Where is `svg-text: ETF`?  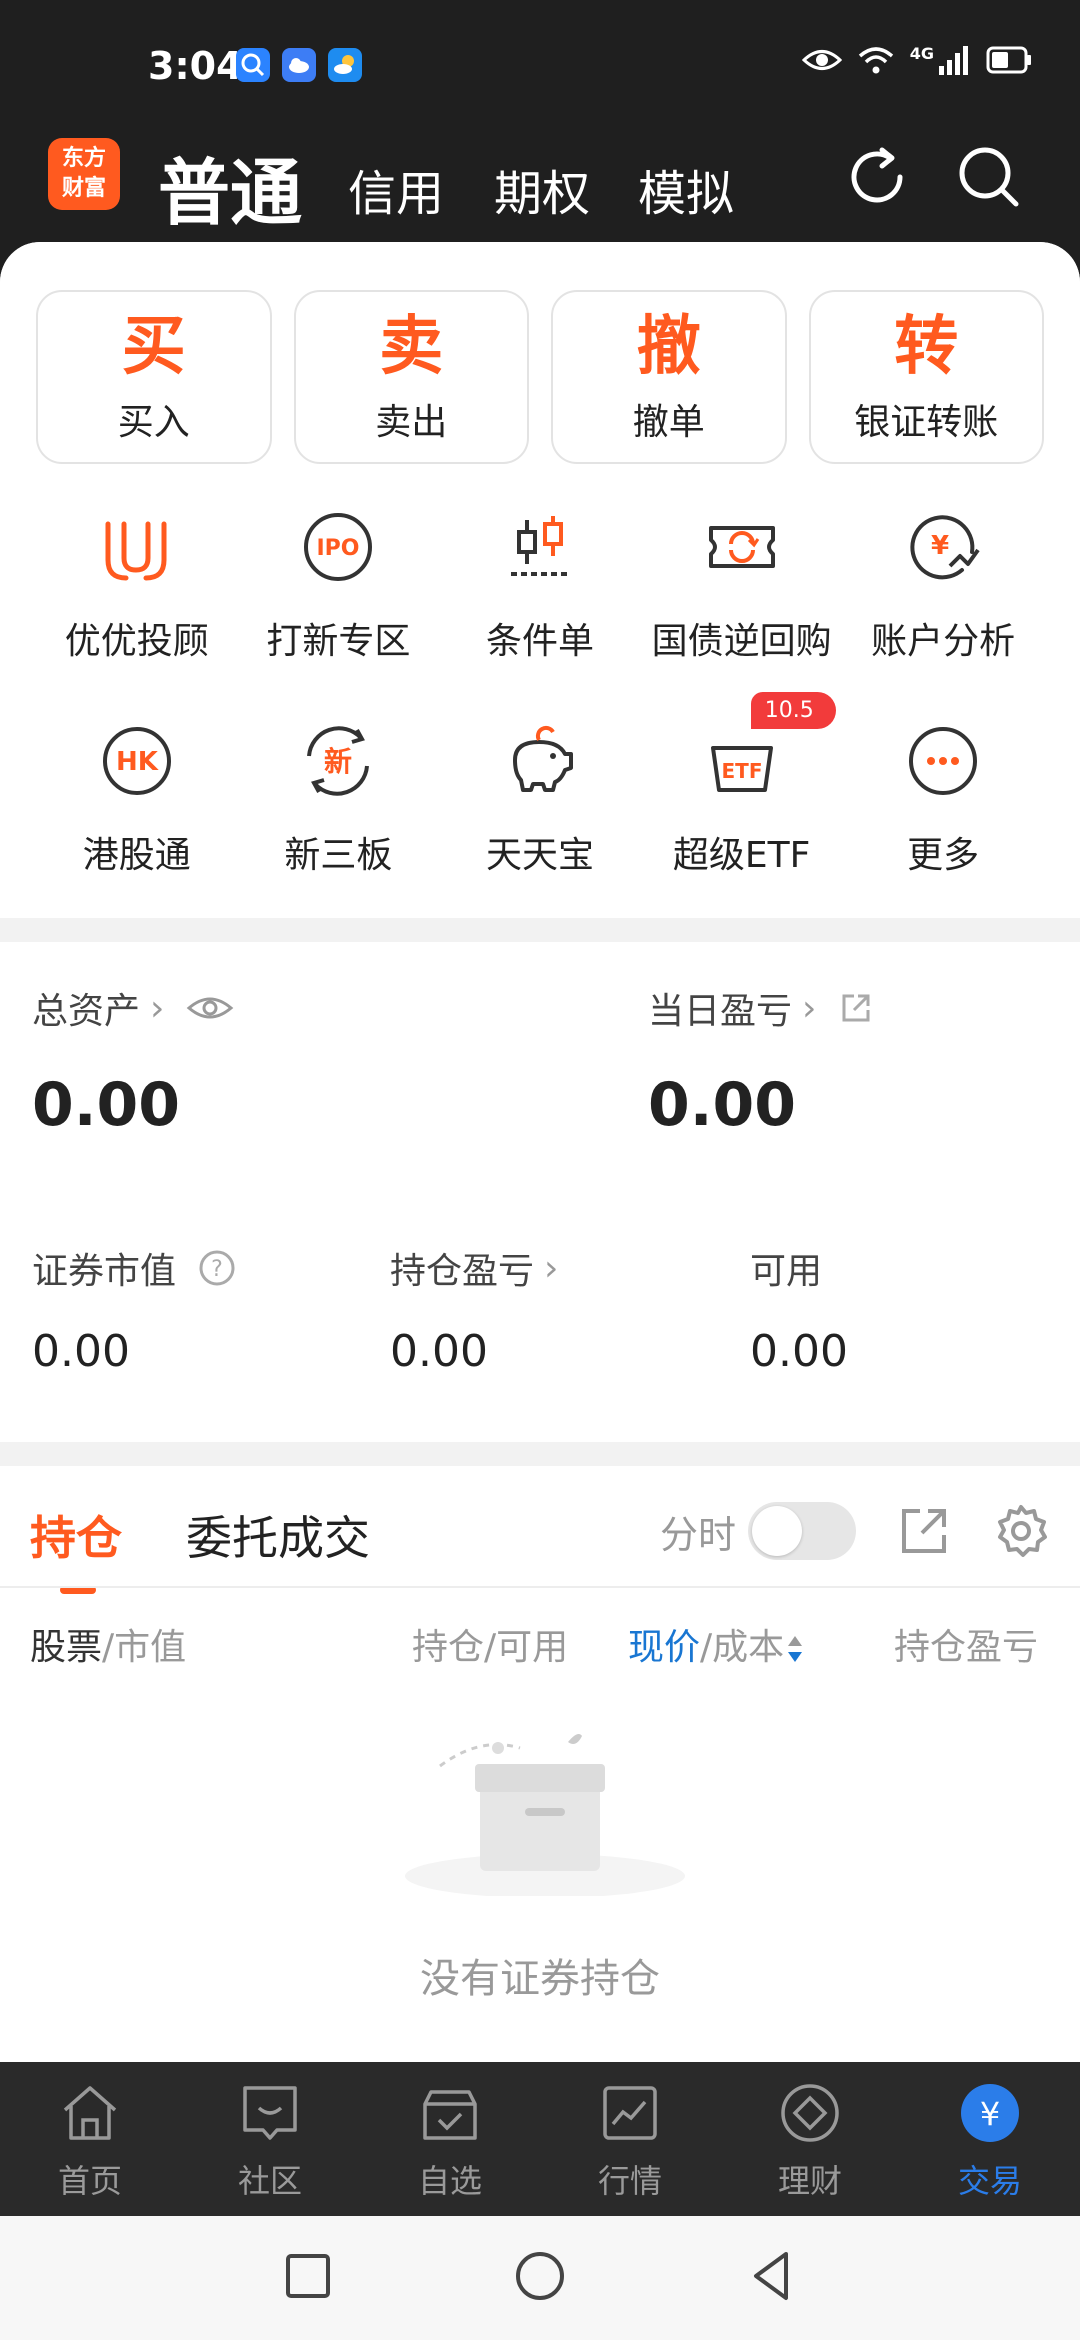 svg-text: ETF is located at coordinates (741, 771).